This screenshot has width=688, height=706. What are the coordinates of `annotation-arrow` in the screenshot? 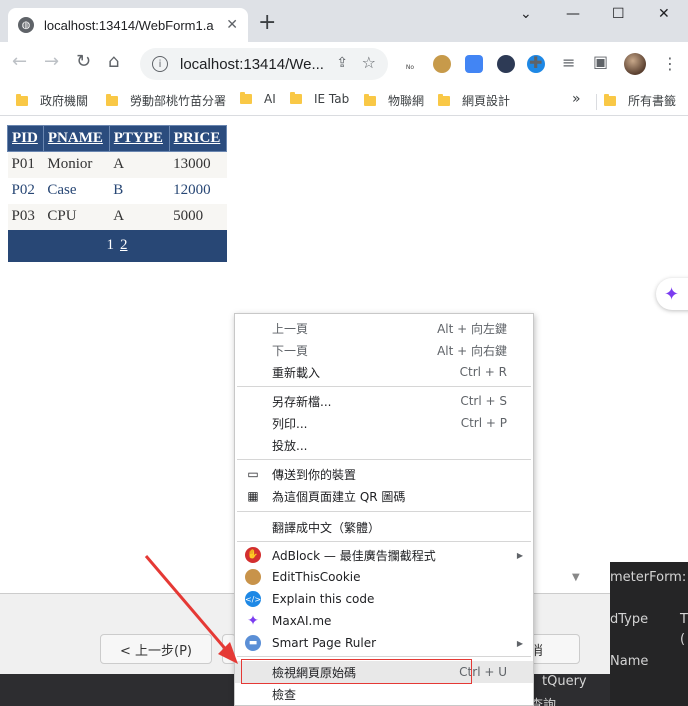 It's located at (191, 609).